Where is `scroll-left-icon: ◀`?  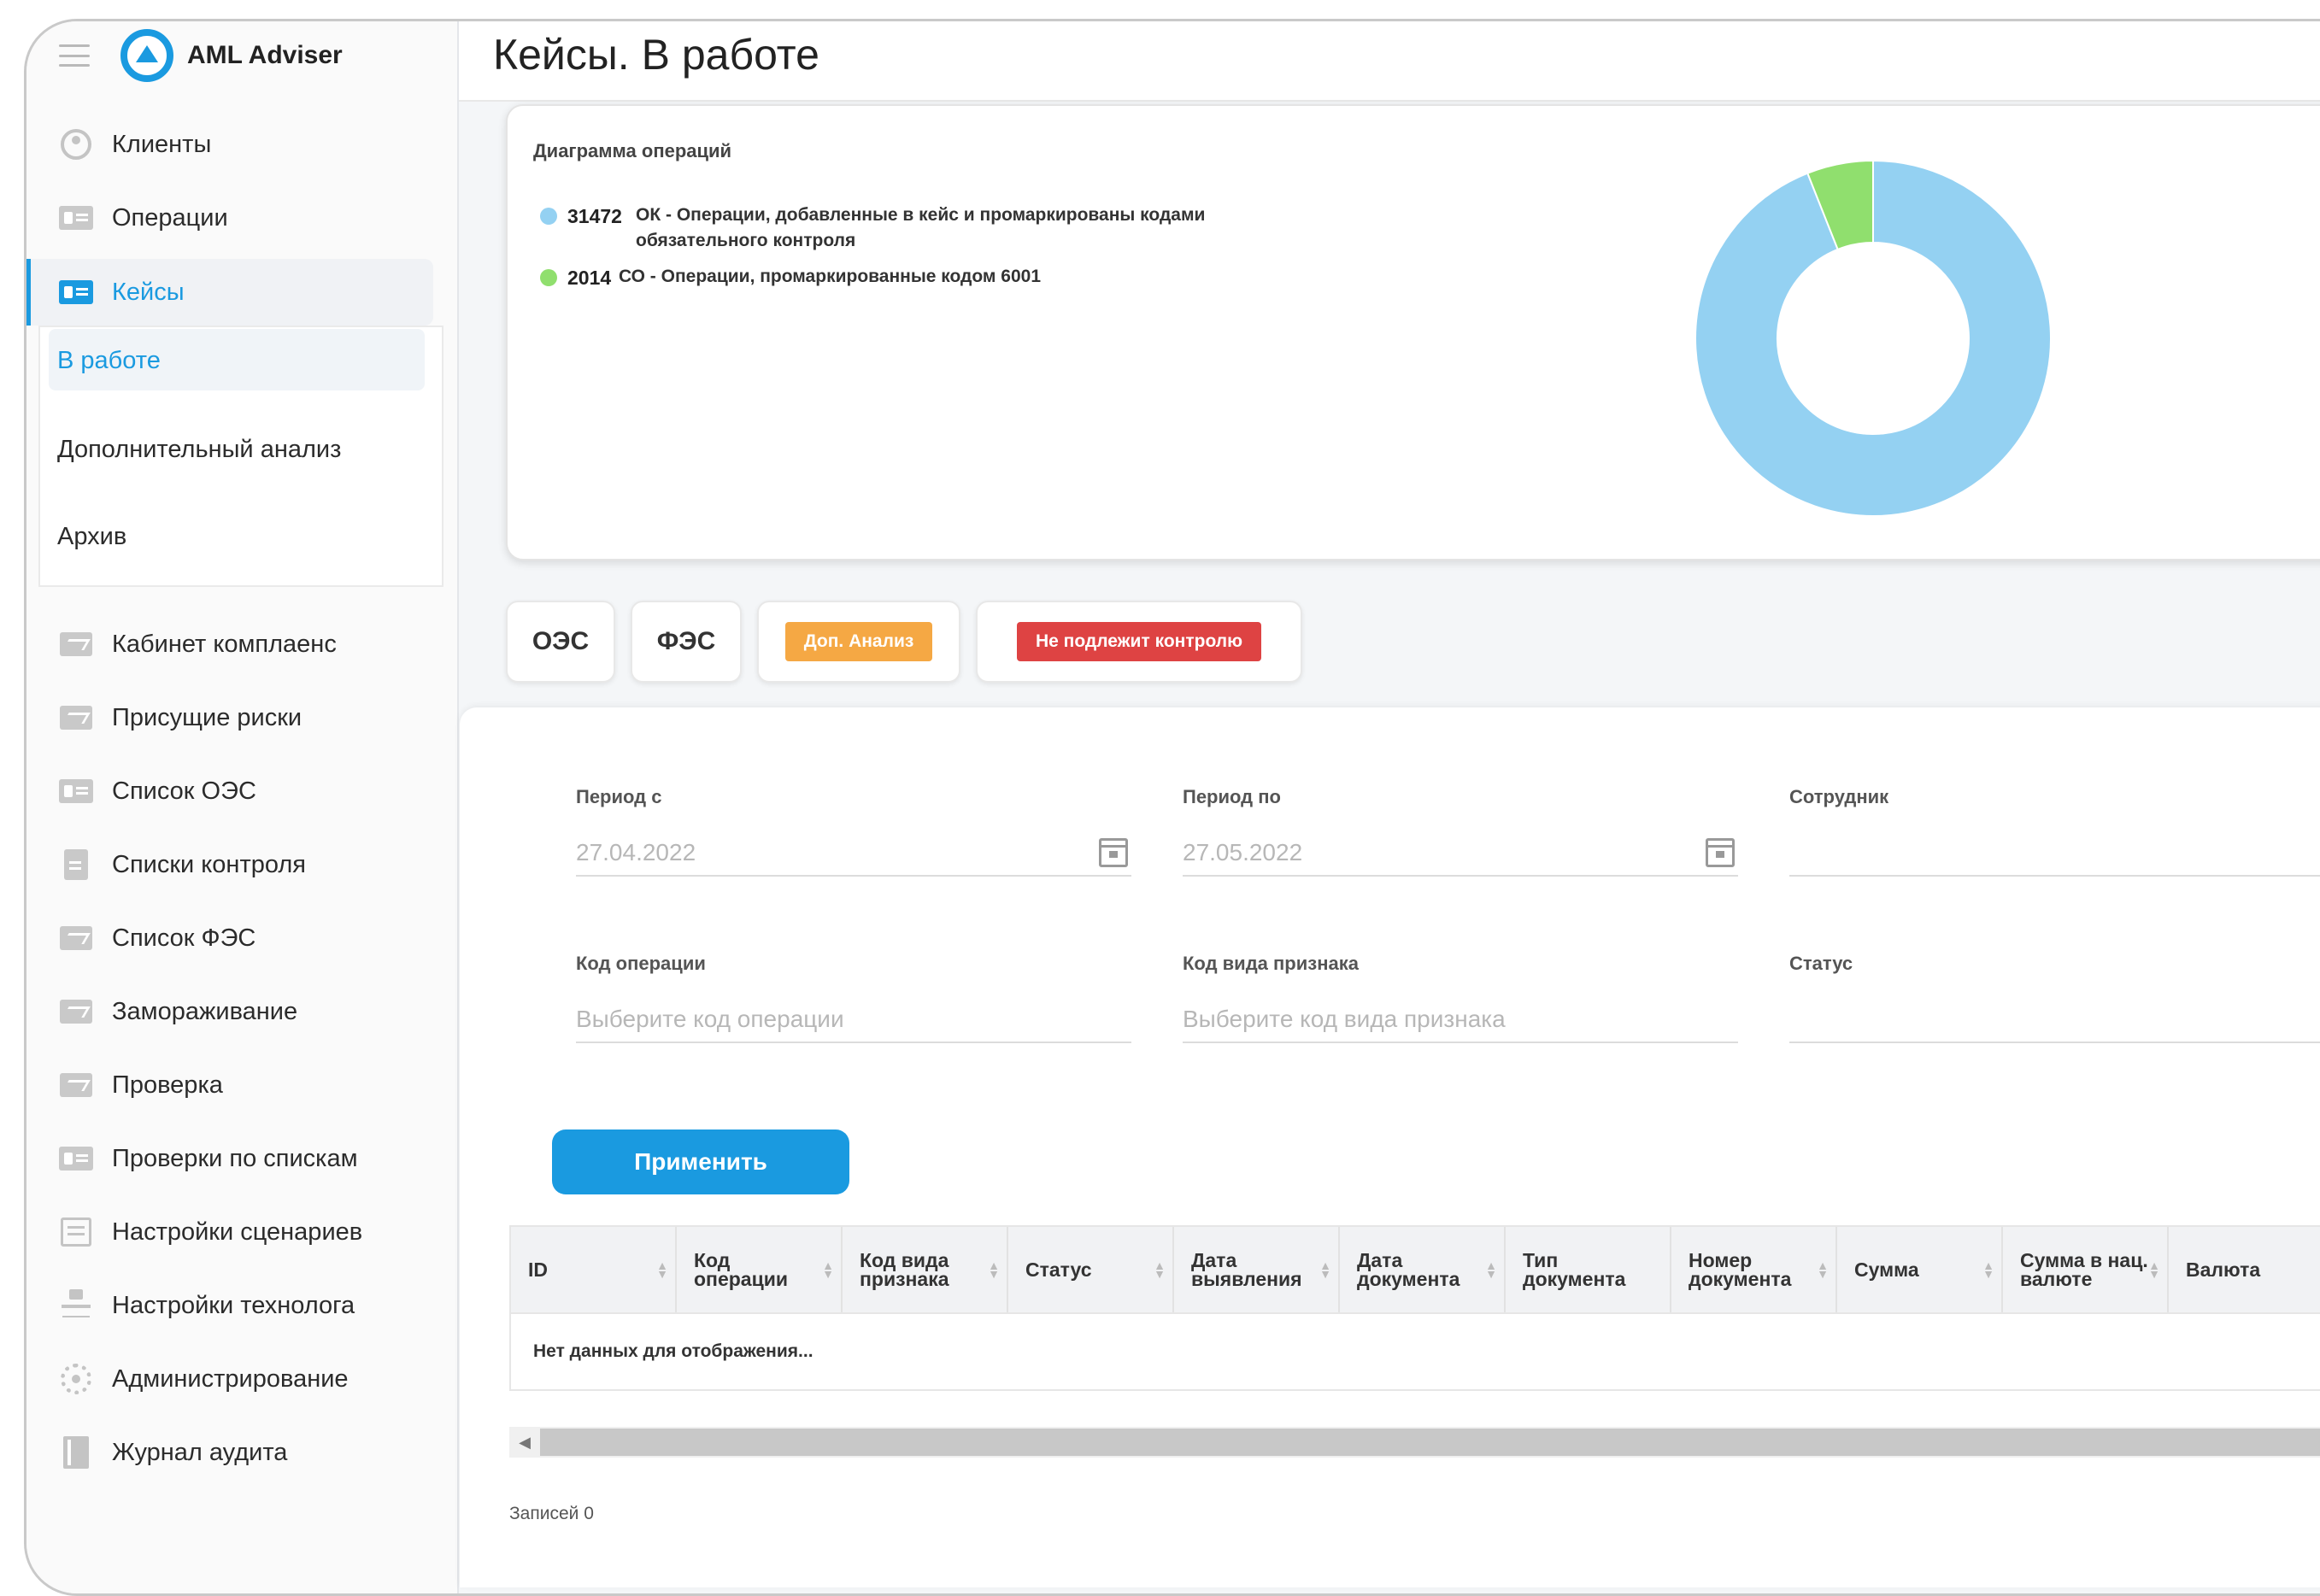
scroll-left-icon: ◀ is located at coordinates (525, 1443).